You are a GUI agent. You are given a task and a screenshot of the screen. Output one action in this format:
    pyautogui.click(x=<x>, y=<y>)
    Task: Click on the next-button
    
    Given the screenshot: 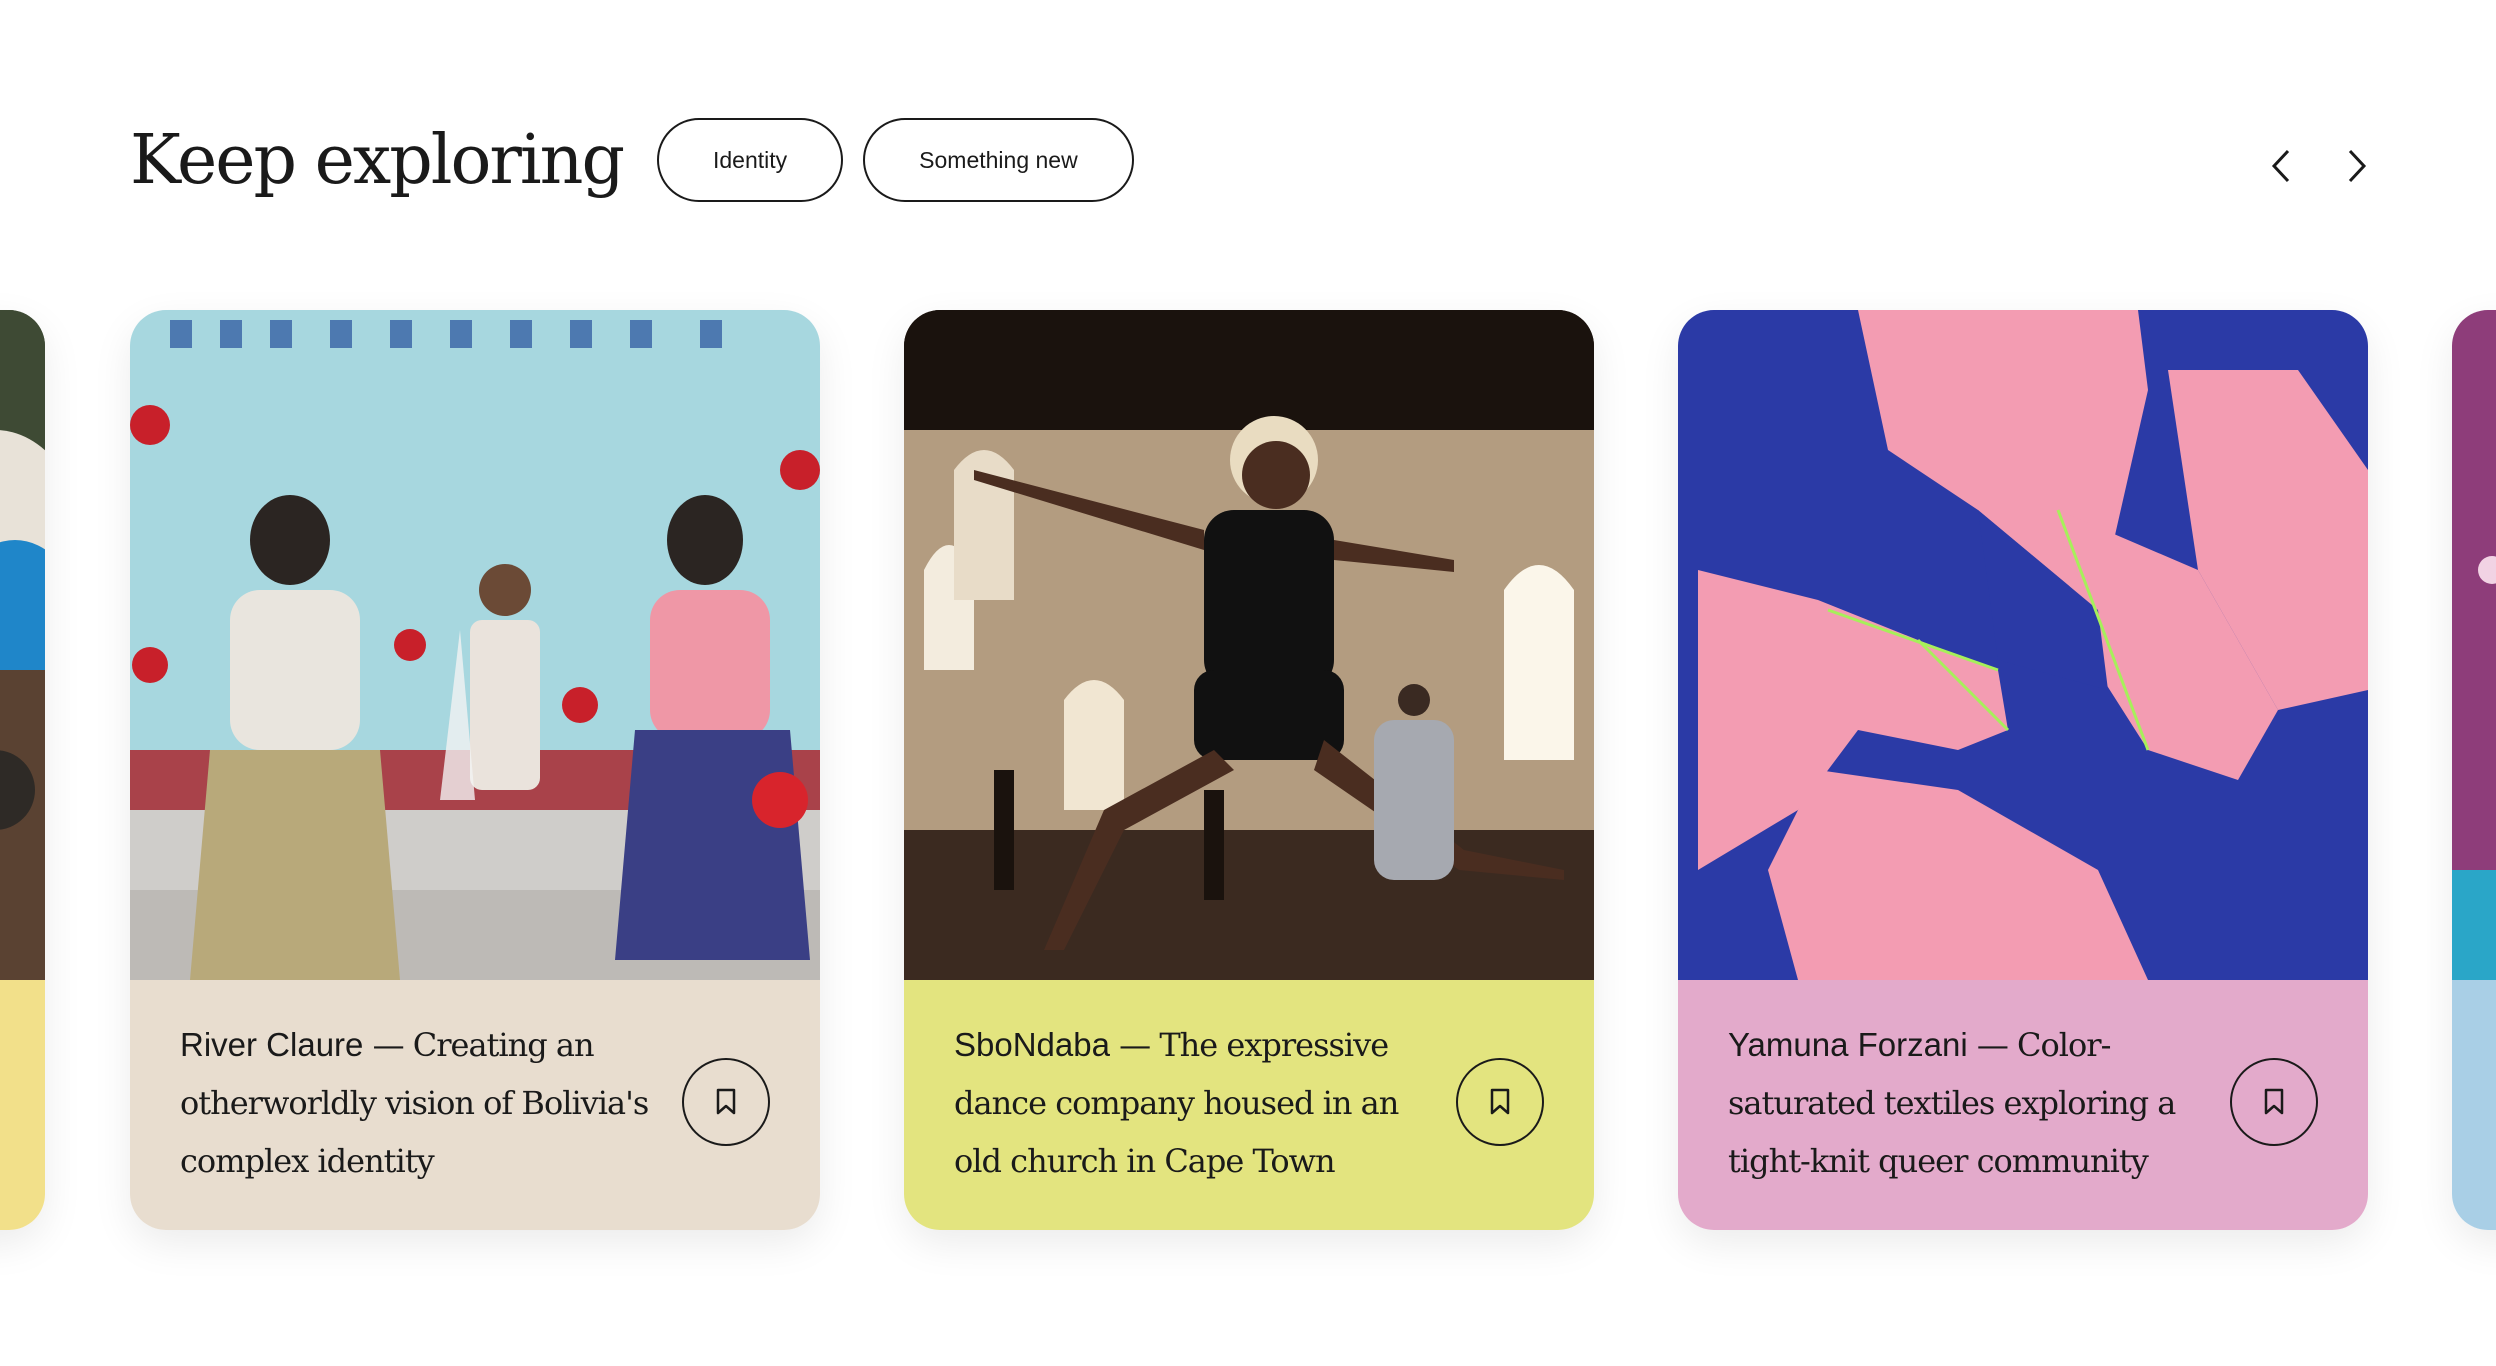 What is the action you would take?
    pyautogui.click(x=2357, y=166)
    